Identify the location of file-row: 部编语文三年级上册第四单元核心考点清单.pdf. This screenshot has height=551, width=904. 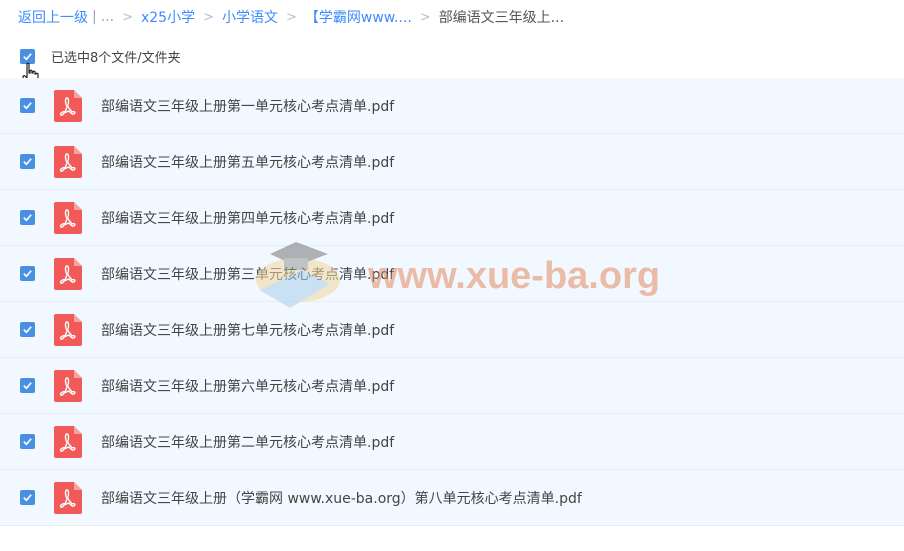
(452, 218).